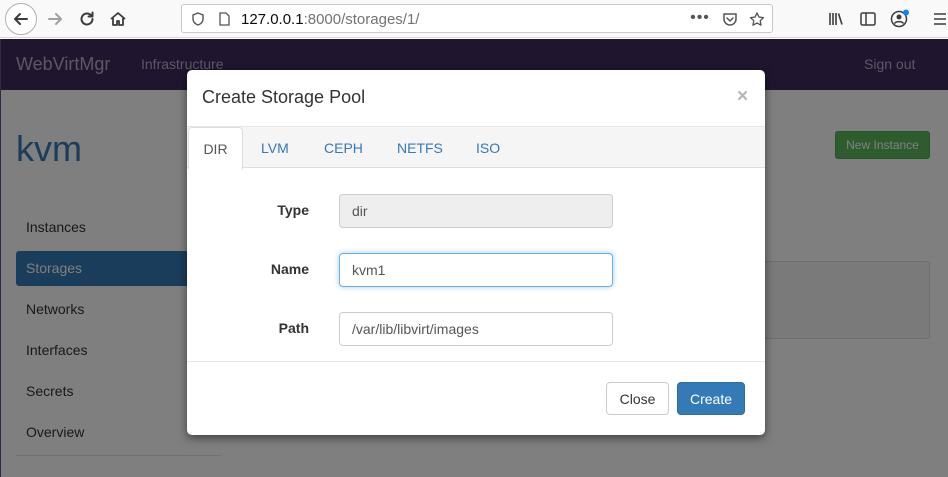 Image resolution: width=948 pixels, height=477 pixels. What do you see at coordinates (215, 148) in the screenshot?
I see `tab-dir: DIR` at bounding box center [215, 148].